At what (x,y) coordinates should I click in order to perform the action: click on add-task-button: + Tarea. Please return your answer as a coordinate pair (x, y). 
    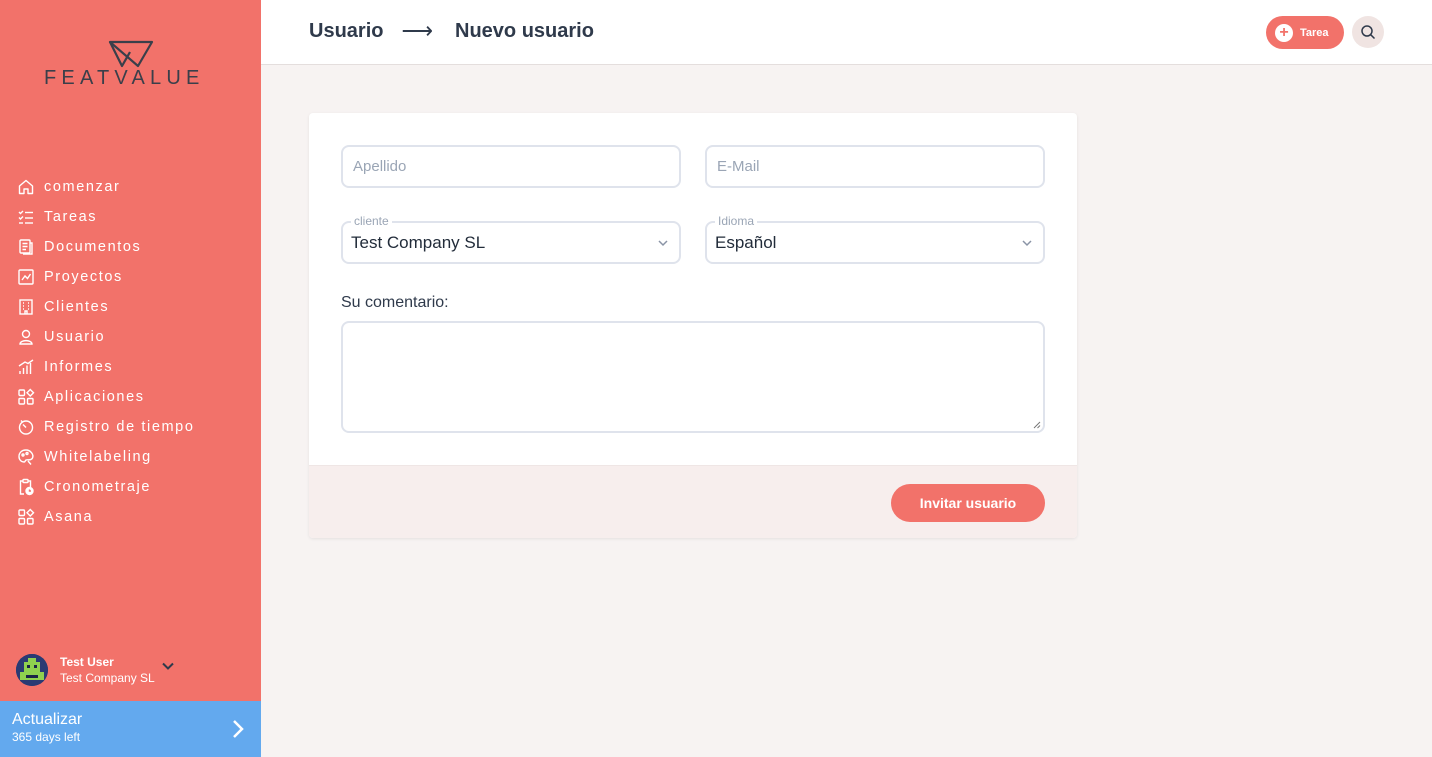
    Looking at the image, I should click on (1305, 32).